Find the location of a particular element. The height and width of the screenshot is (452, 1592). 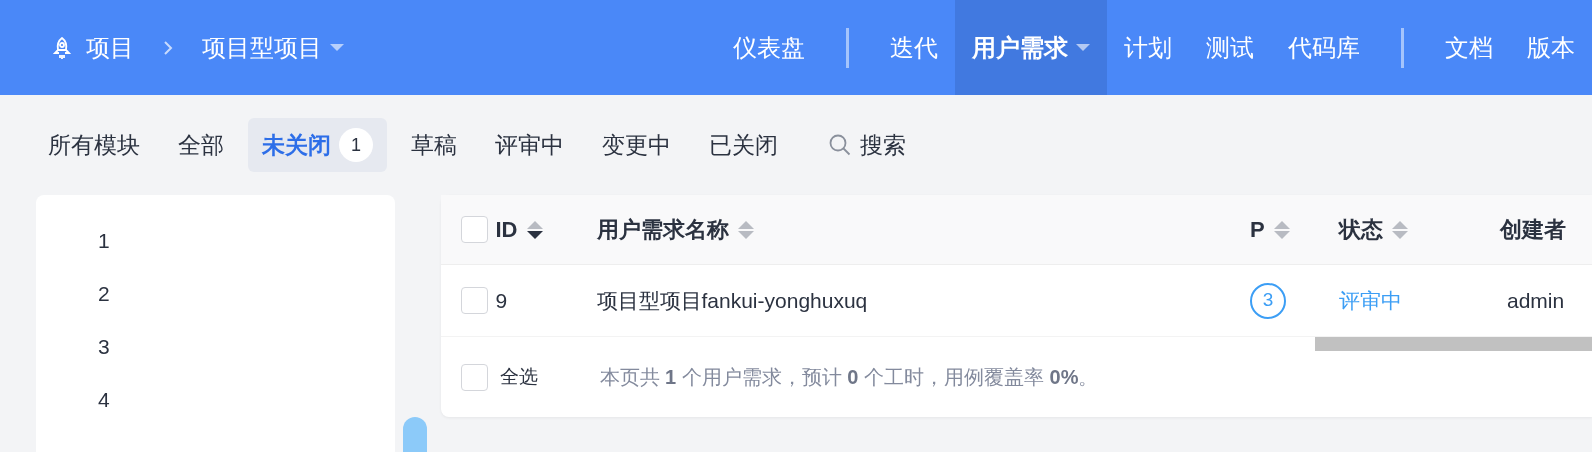

count-badge: 1 is located at coordinates (356, 145).